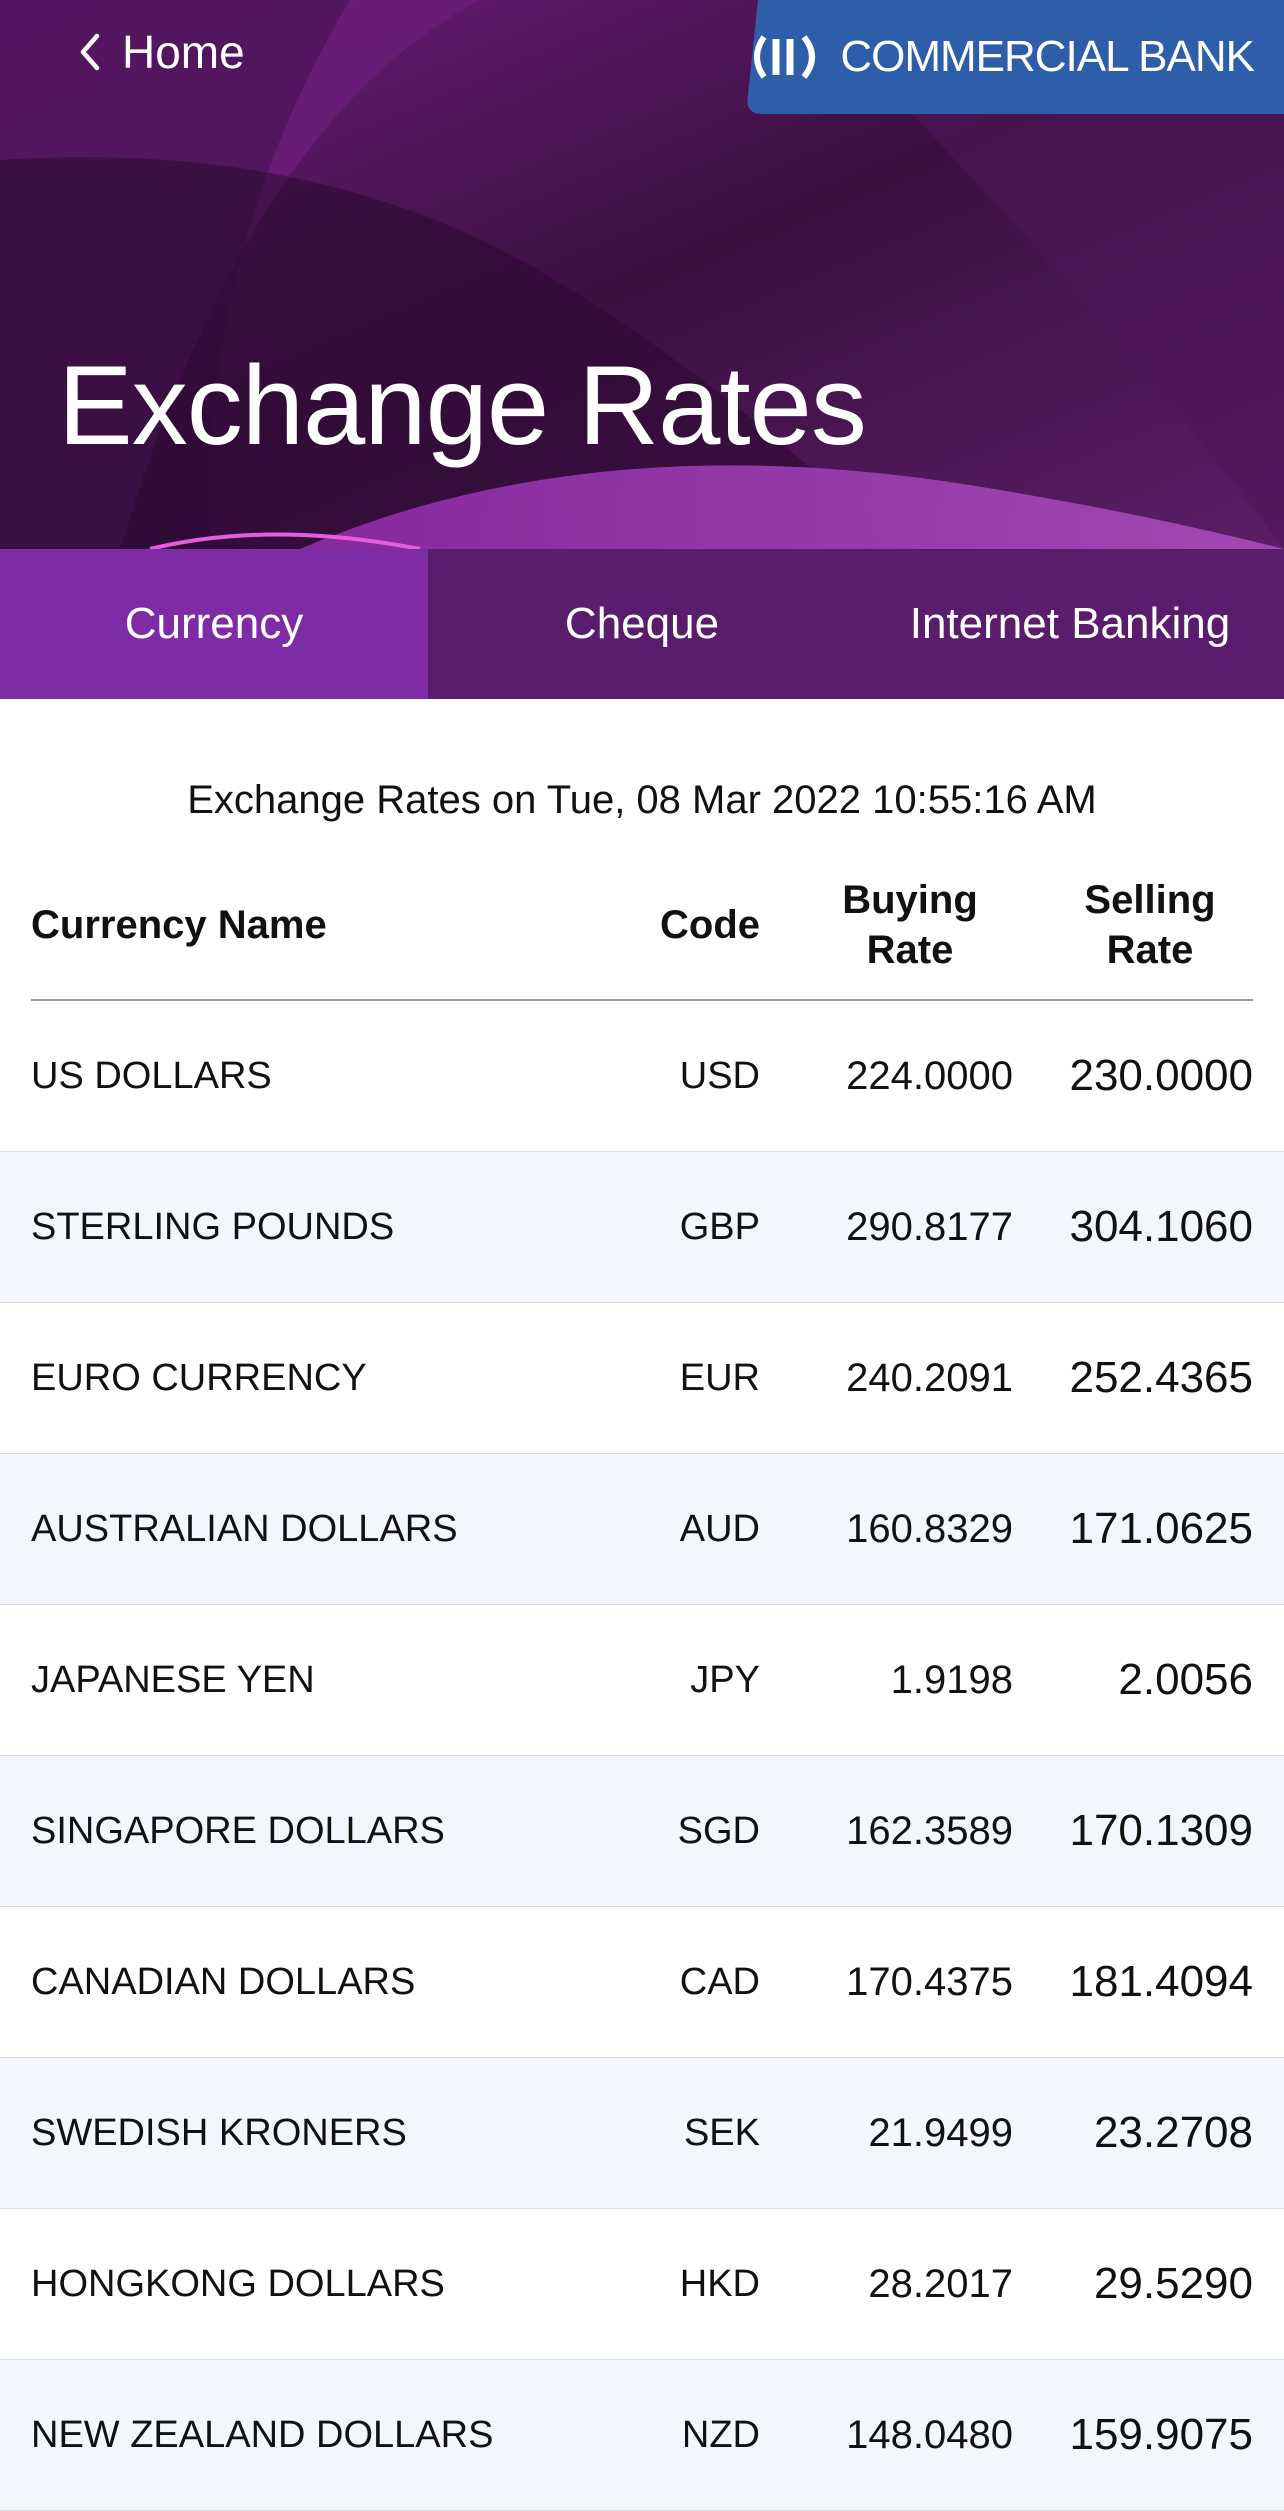 The height and width of the screenshot is (2511, 1284). I want to click on header-code: Code, so click(710, 925).